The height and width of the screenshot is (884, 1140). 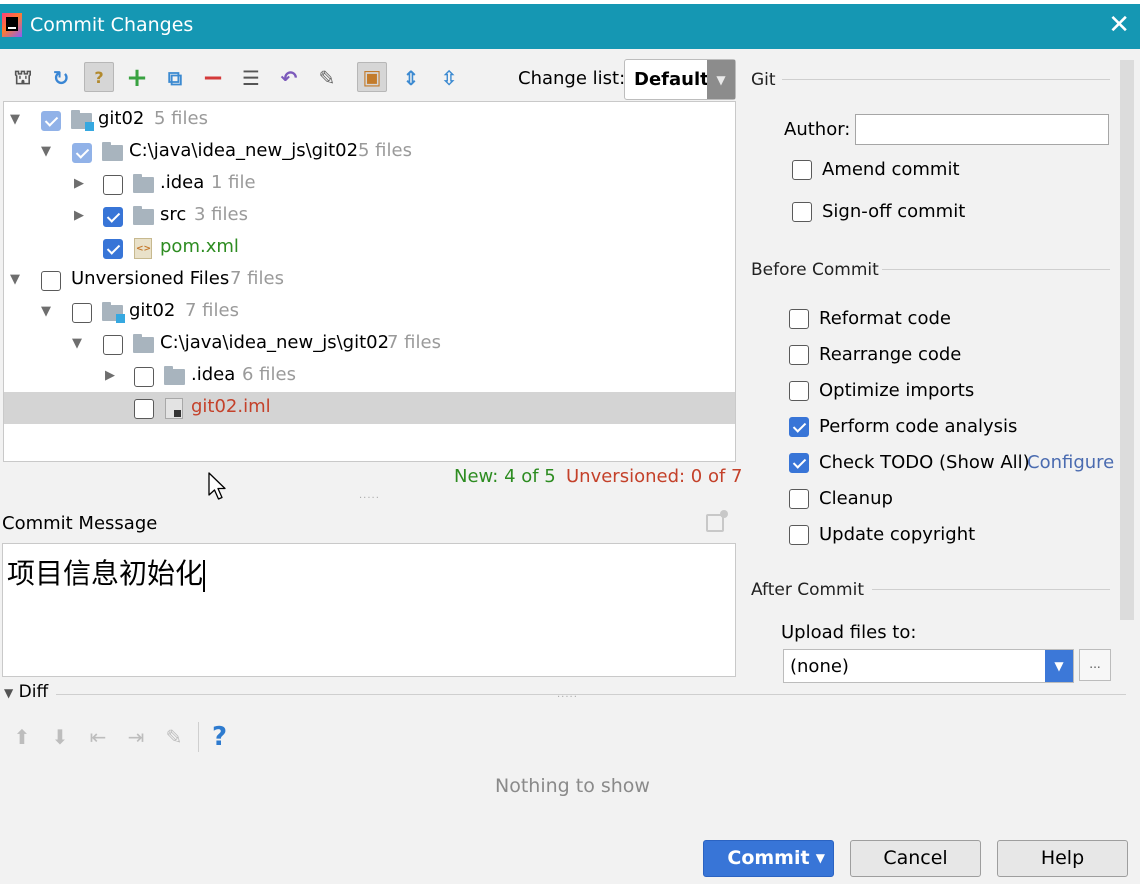 What do you see at coordinates (1070, 462) in the screenshot?
I see `configure-link: Configure` at bounding box center [1070, 462].